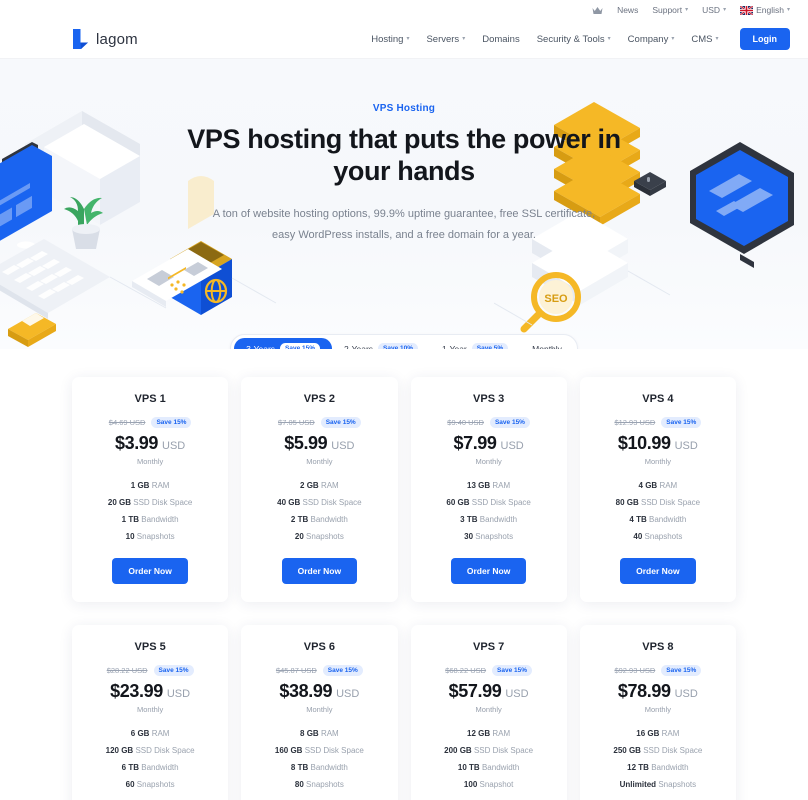 The width and height of the screenshot is (808, 800). I want to click on lagom-logo-icon, so click(80, 39).